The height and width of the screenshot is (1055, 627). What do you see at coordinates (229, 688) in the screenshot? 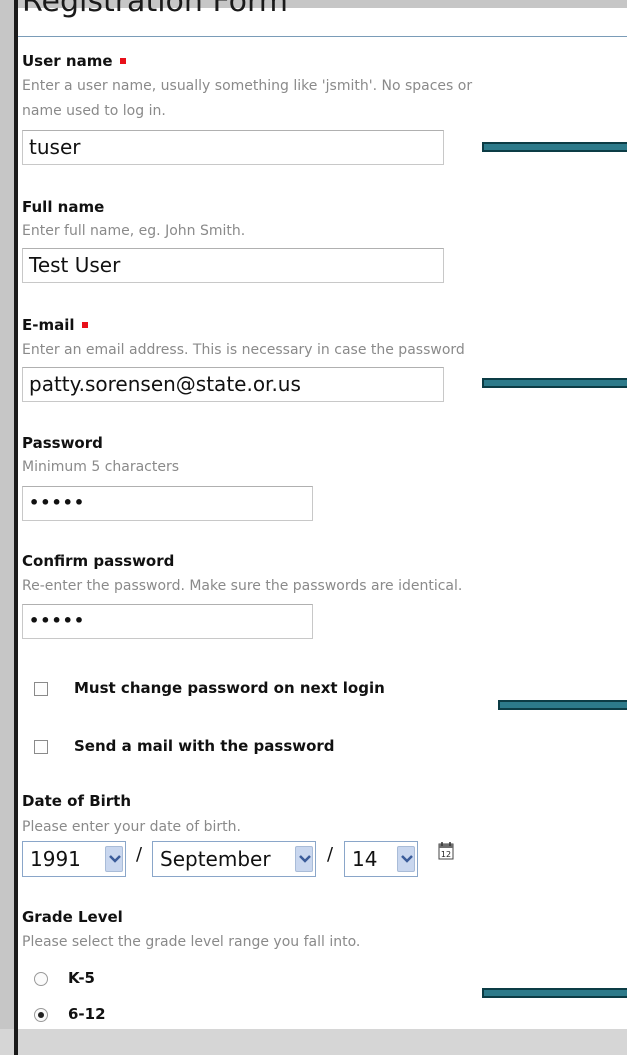
I see `must-change-password-label: Must change password on next login` at bounding box center [229, 688].